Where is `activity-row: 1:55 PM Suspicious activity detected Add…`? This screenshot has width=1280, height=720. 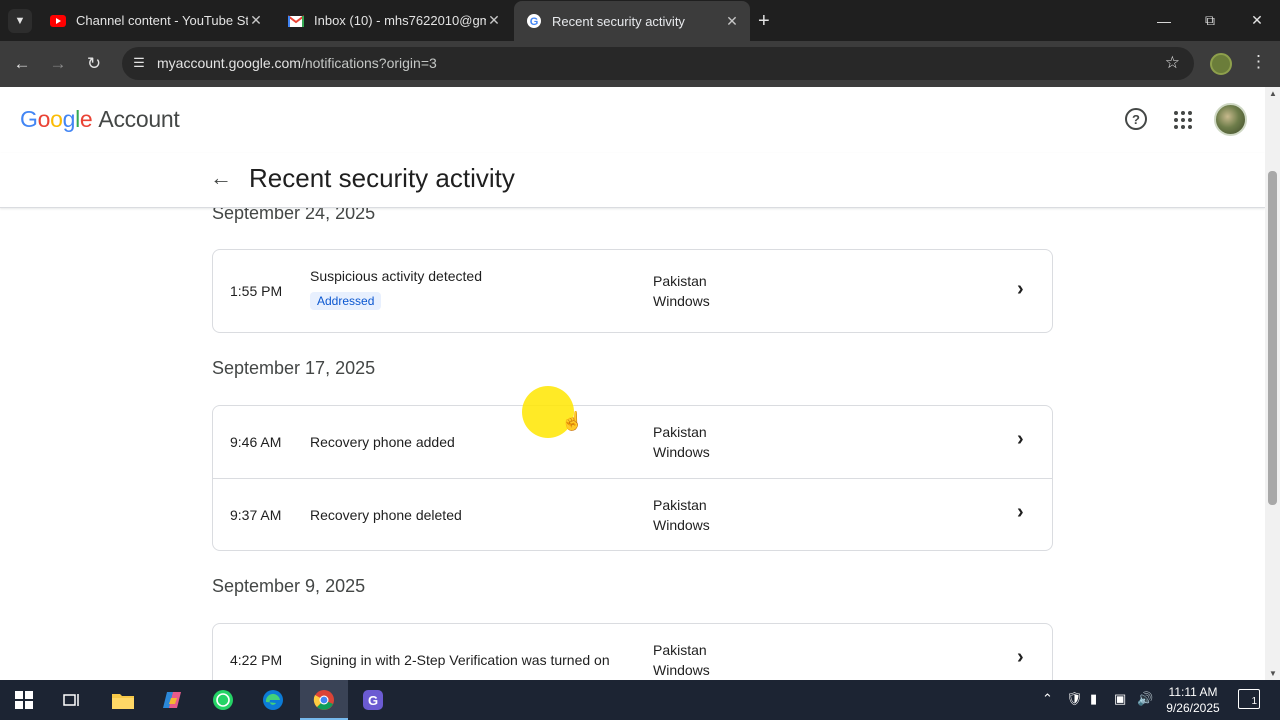
activity-row: 1:55 PM Suspicious activity detected Add… is located at coordinates (632, 291).